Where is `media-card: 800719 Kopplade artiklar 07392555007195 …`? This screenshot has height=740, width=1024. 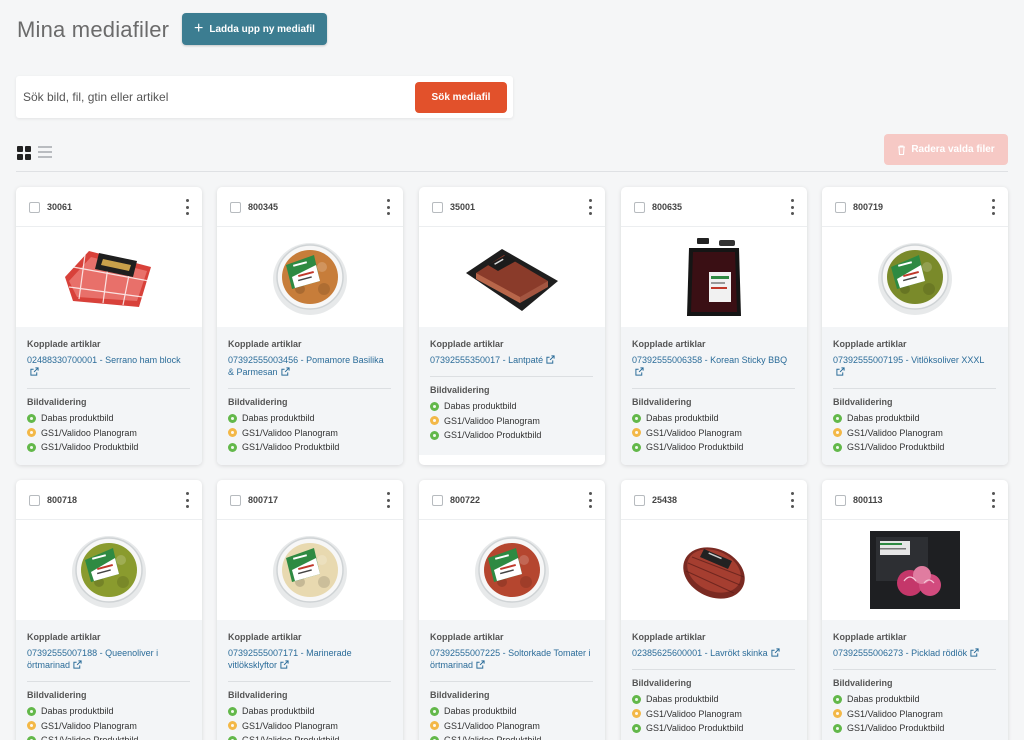
media-card: 800719 Kopplade artiklar 07392555007195 … is located at coordinates (915, 326).